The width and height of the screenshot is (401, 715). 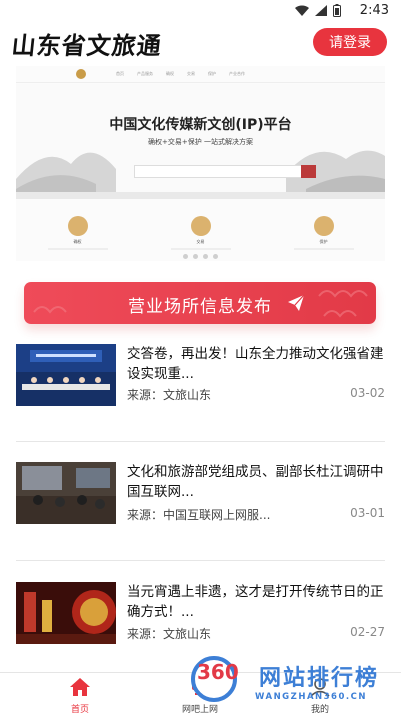 I want to click on banner-logo-icon, so click(x=81, y=74).